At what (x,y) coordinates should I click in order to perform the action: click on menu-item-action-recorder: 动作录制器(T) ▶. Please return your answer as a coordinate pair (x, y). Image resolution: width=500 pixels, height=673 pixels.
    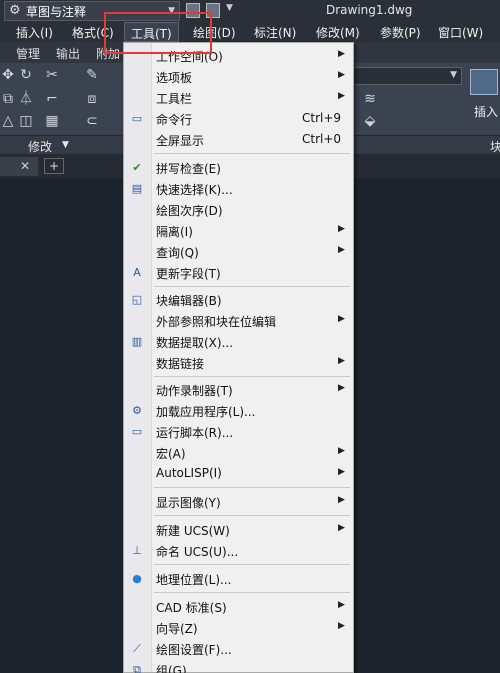
    Looking at the image, I should click on (238, 389).